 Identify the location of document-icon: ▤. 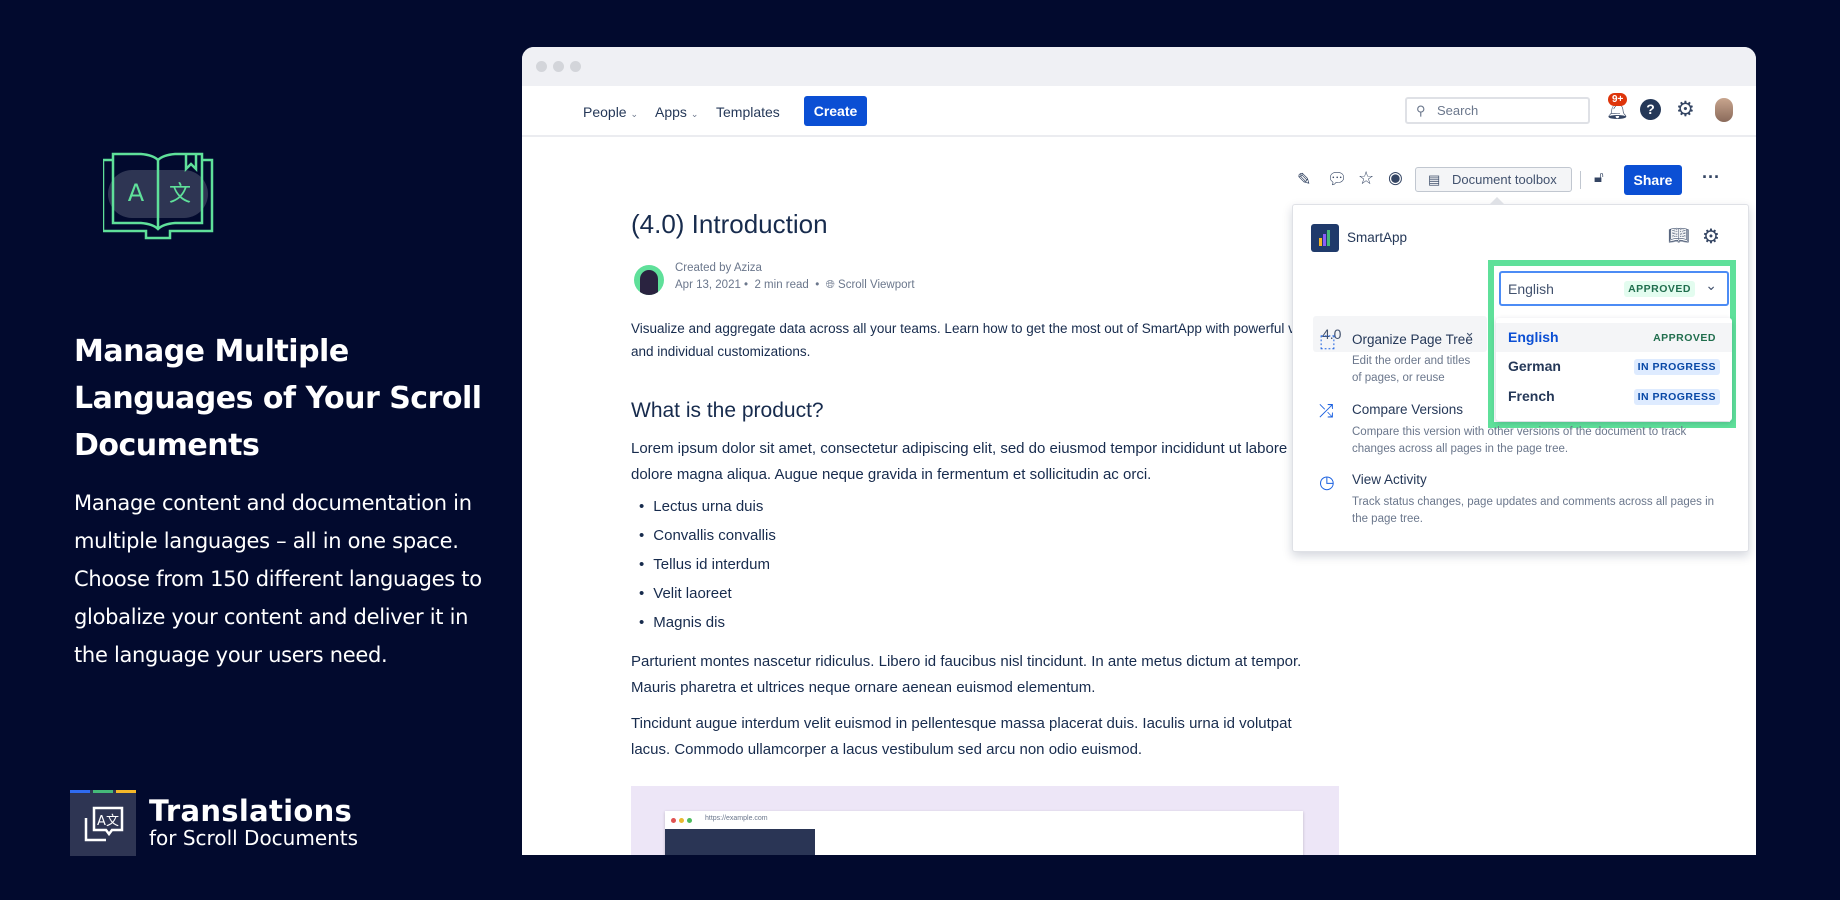
(1434, 179).